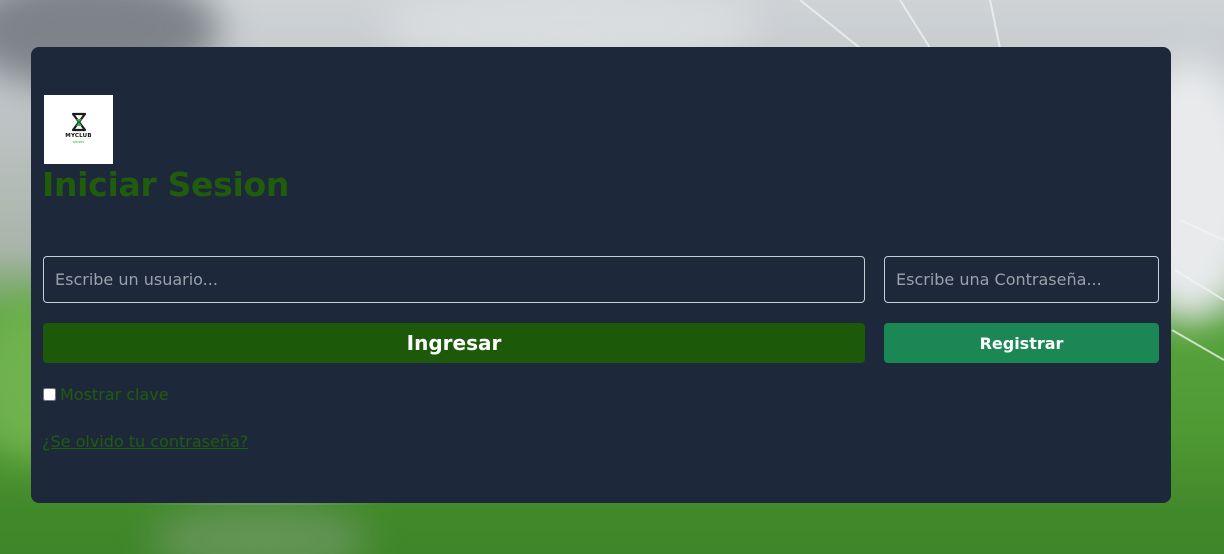  I want to click on register-button: Registrar, so click(1021, 343).